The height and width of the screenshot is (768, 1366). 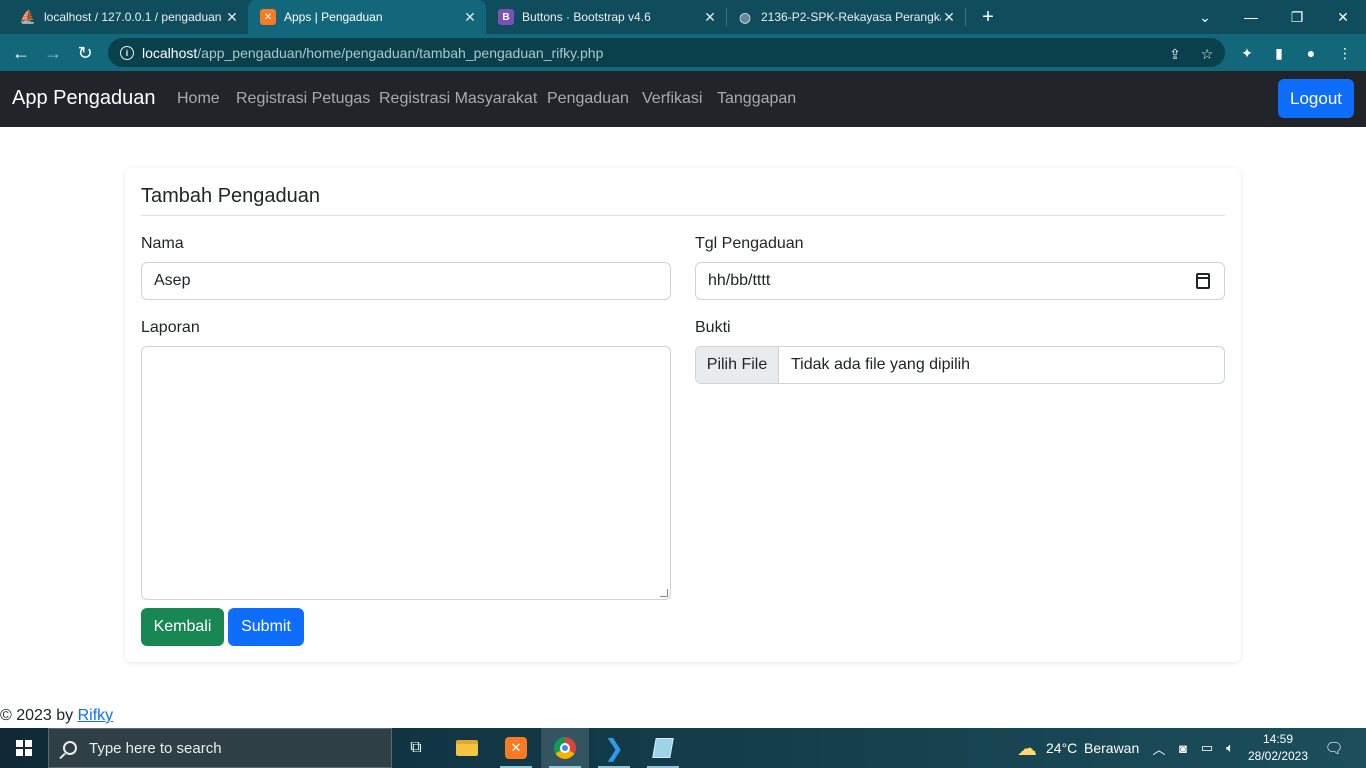 What do you see at coordinates (21, 53) in the screenshot?
I see `back-arrow-icon: ←` at bounding box center [21, 53].